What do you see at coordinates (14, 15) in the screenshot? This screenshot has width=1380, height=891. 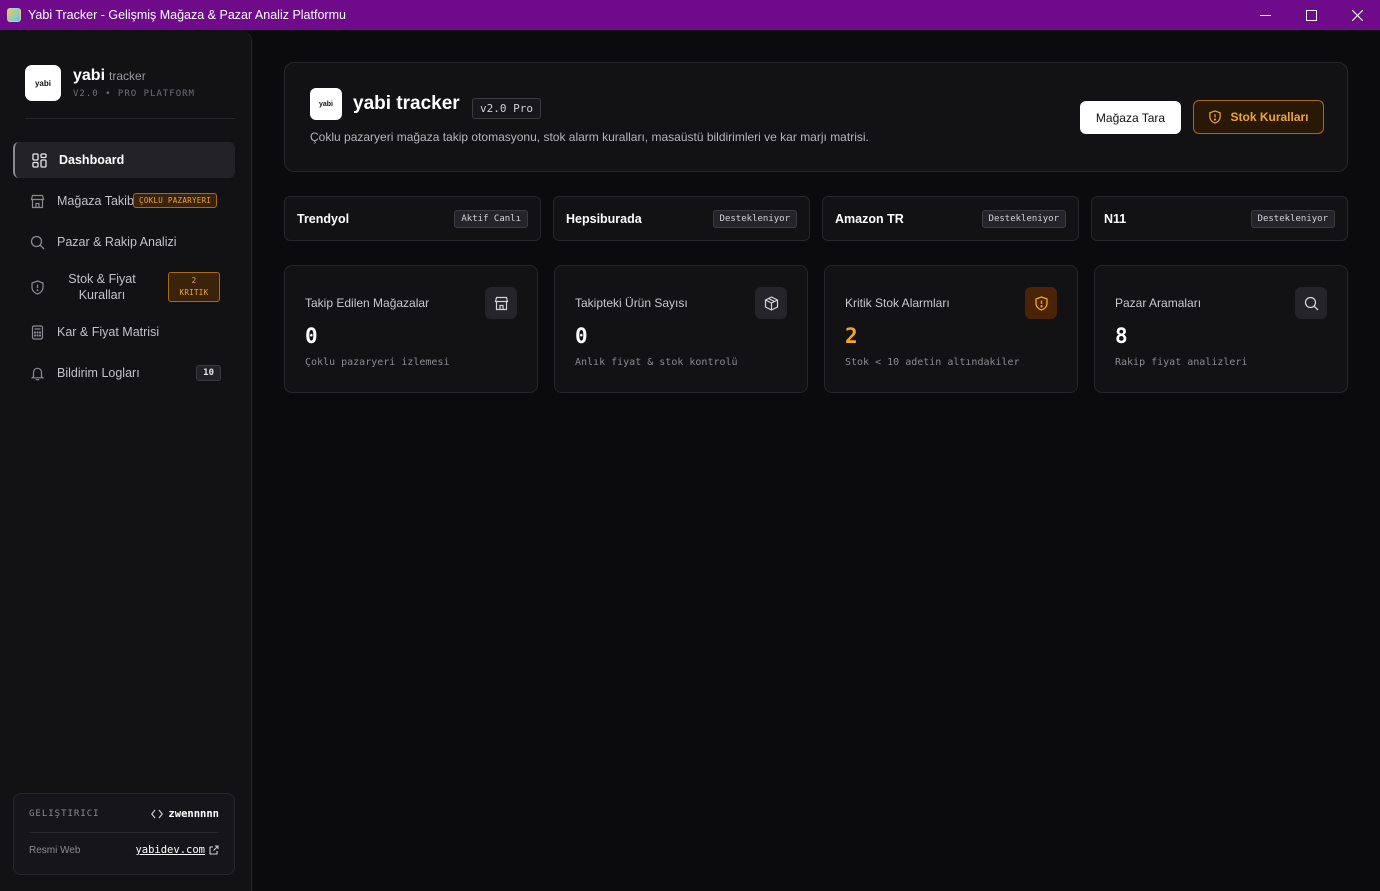 I see `app-icon` at bounding box center [14, 15].